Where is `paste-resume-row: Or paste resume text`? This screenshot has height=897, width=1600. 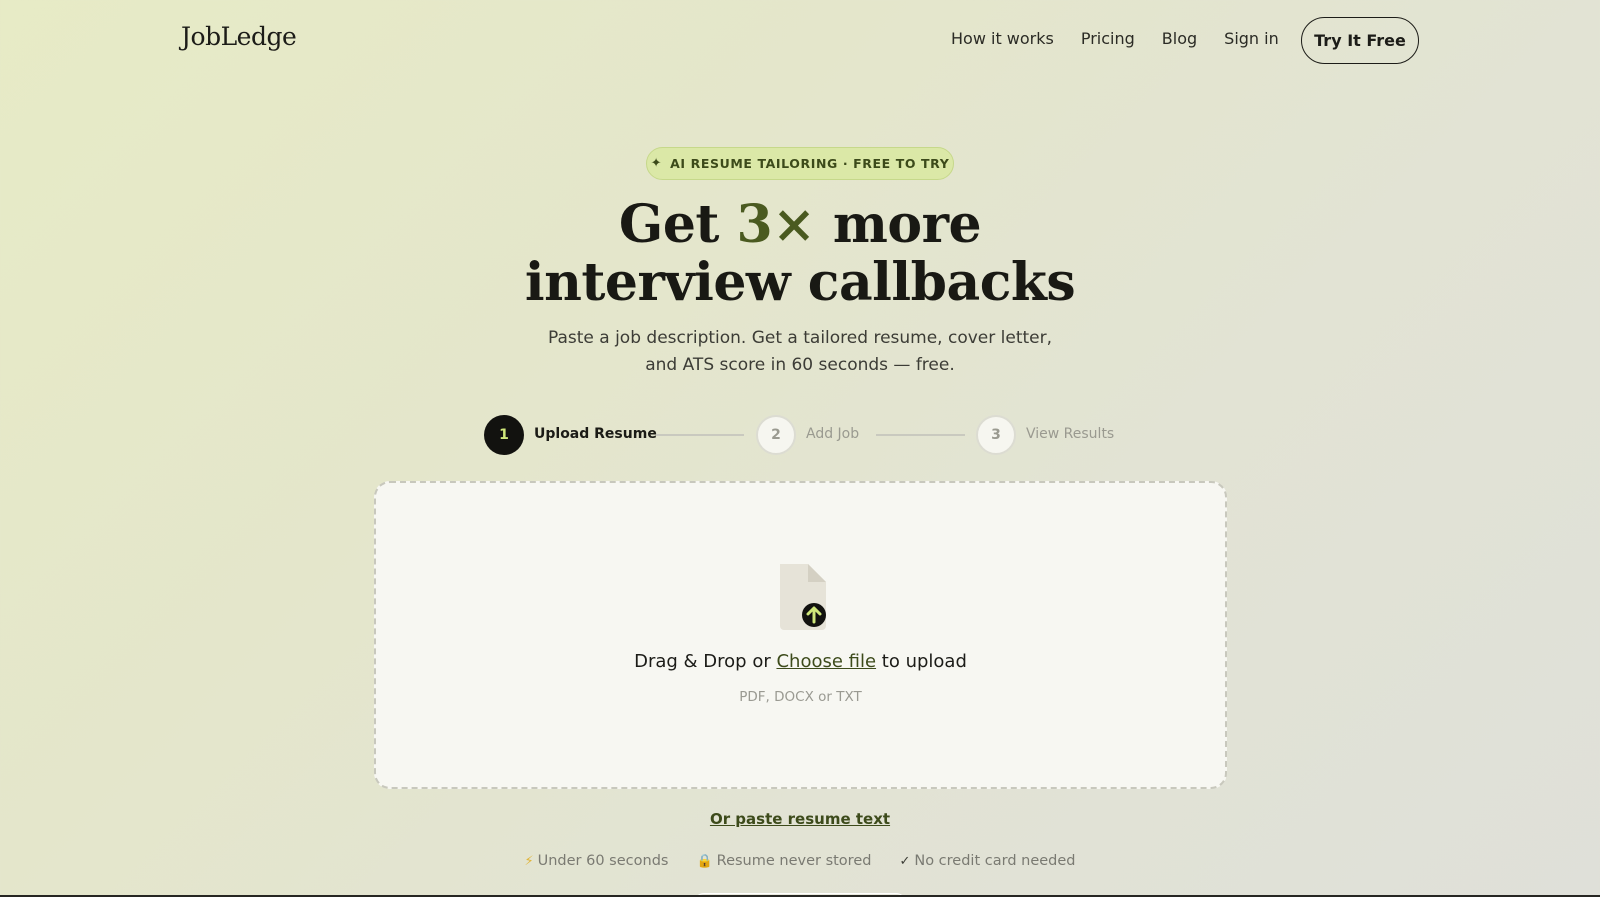 paste-resume-row: Or paste resume text is located at coordinates (800, 819).